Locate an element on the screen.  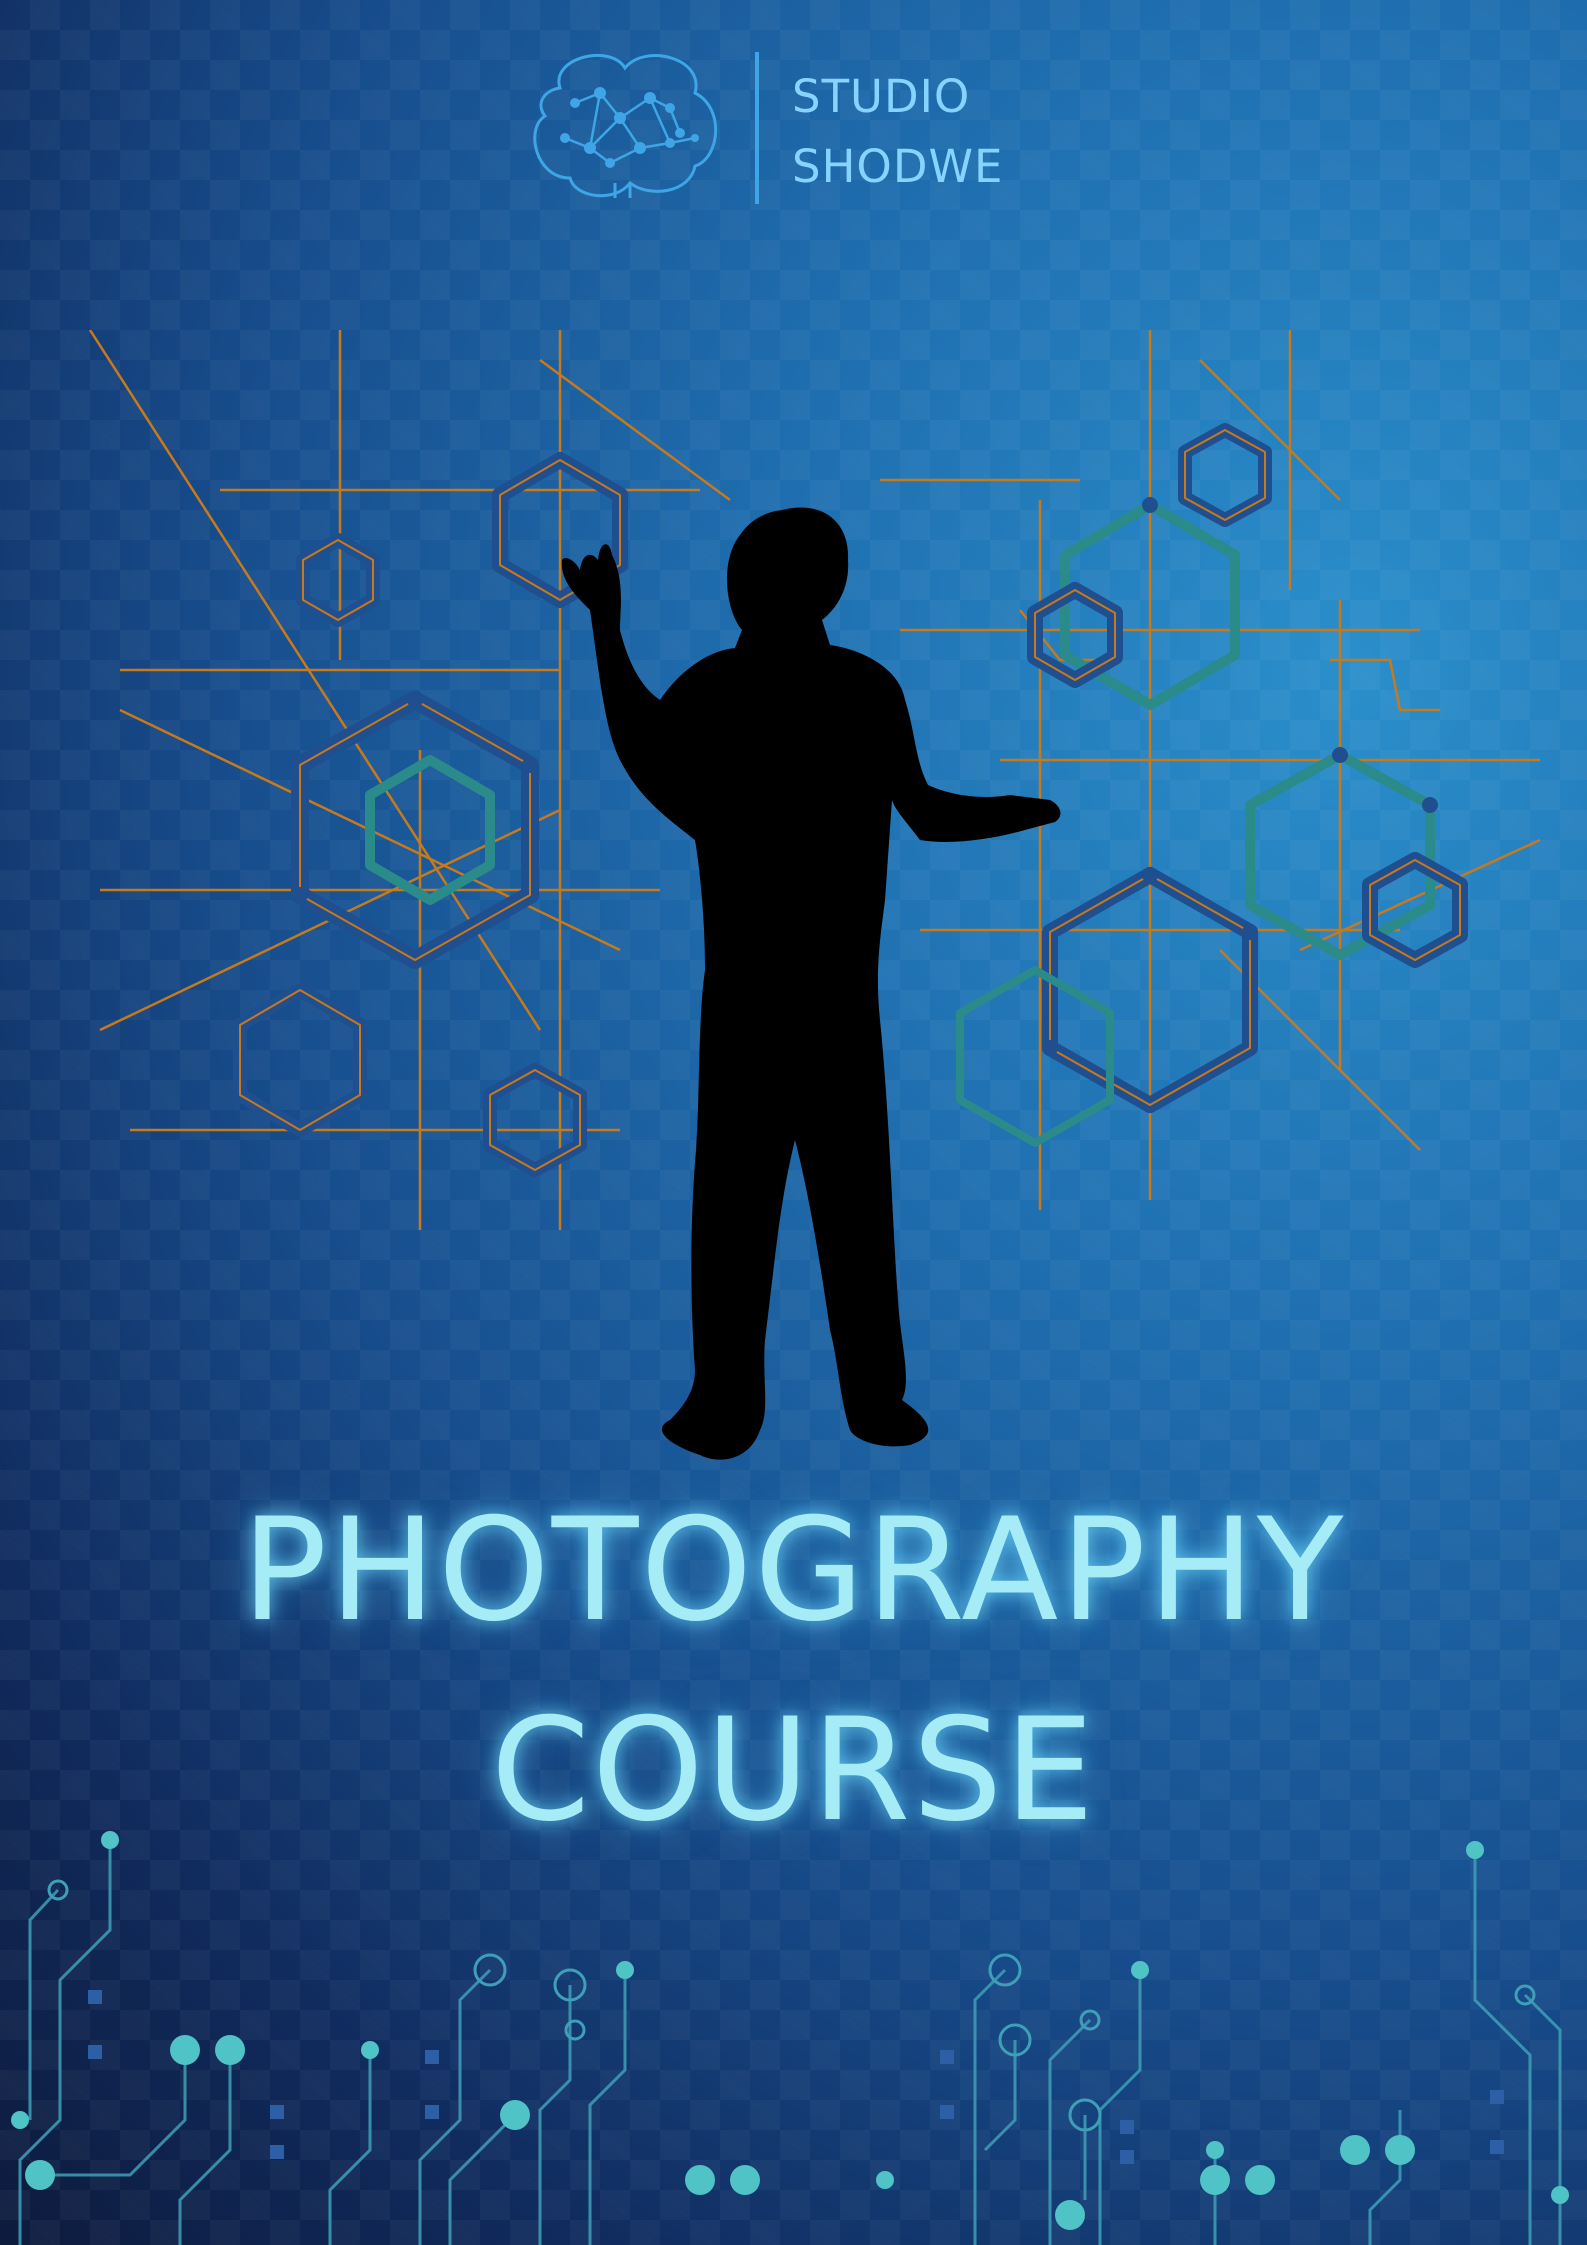
logo-line-2: SHODWE is located at coordinates (898, 166).